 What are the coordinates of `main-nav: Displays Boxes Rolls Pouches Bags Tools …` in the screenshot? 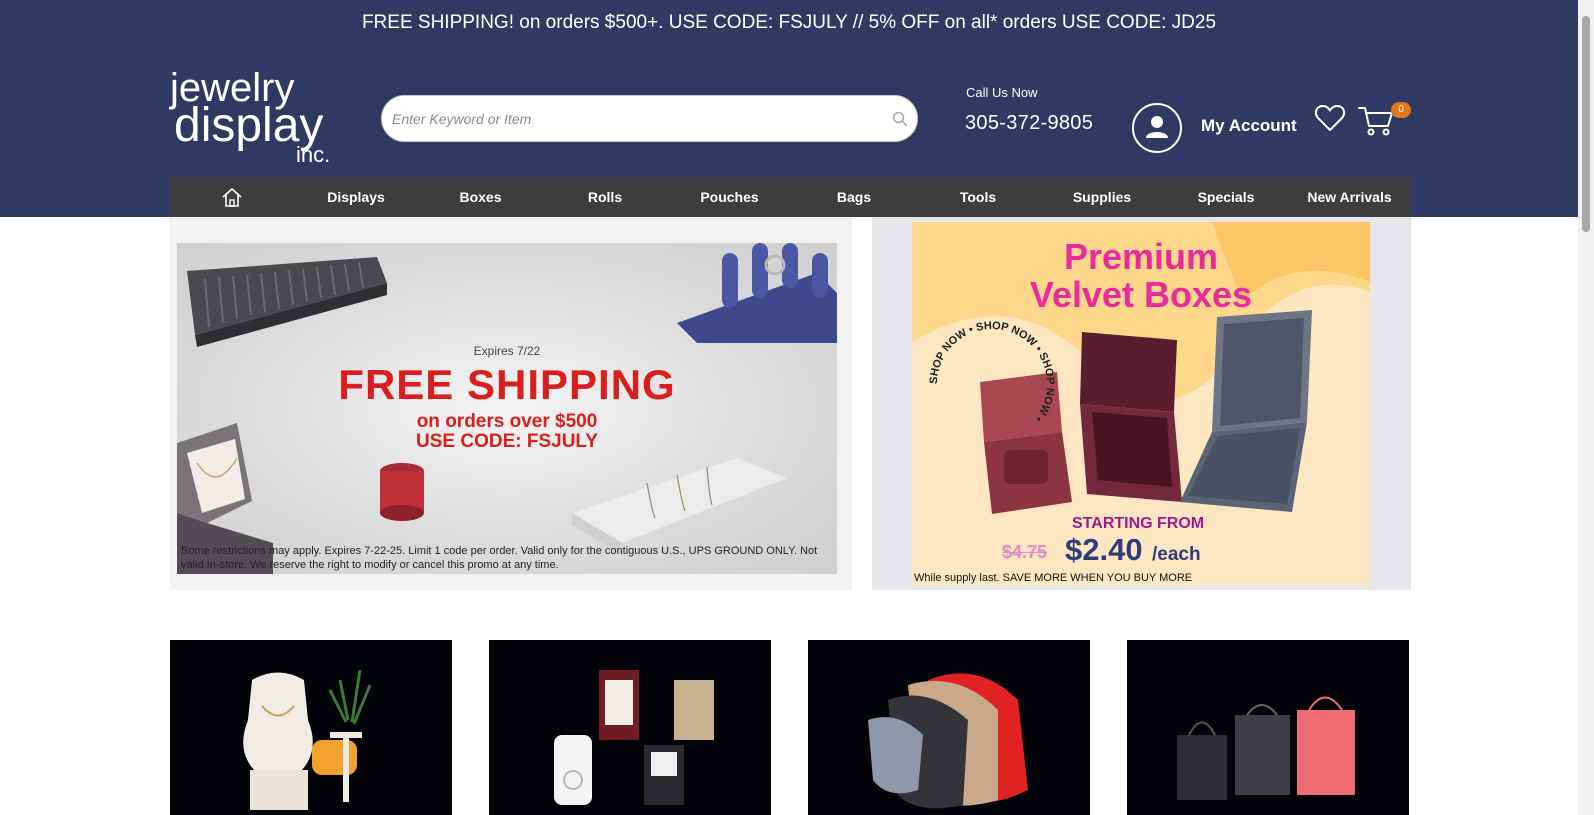 It's located at (790, 197).